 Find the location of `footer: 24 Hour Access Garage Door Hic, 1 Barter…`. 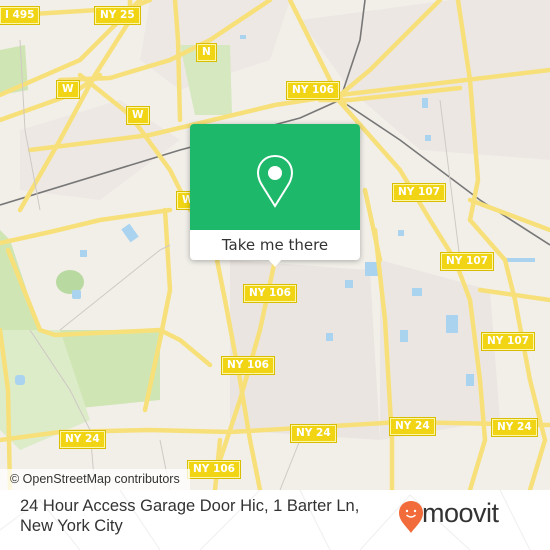

footer: 24 Hour Access Garage Door Hic, 1 Barter… is located at coordinates (275, 520).